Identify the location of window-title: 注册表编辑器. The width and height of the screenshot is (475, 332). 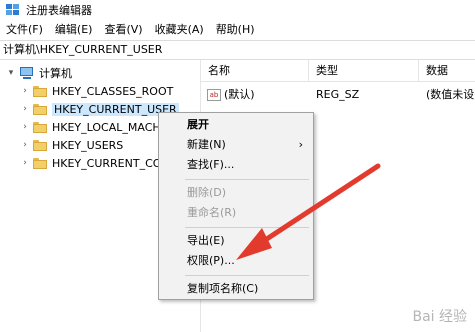
(59, 10).